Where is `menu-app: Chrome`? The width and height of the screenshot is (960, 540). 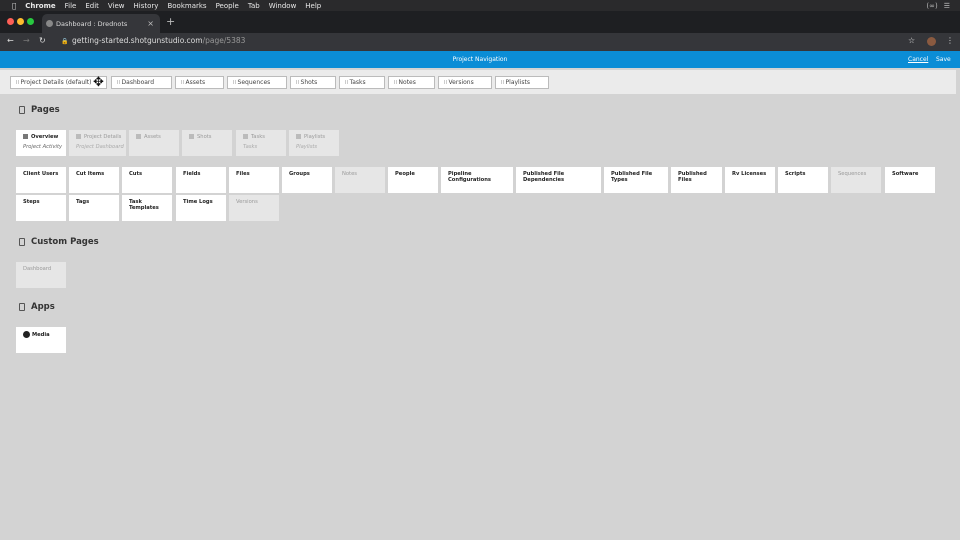
menu-app: Chrome is located at coordinates (40, 6).